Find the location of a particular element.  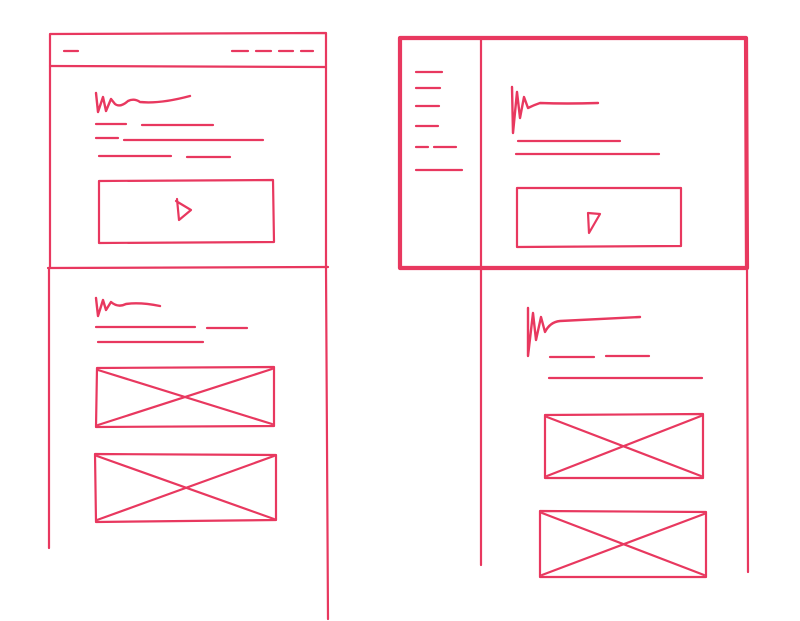

left-content-frame-right is located at coordinates (327, 443).